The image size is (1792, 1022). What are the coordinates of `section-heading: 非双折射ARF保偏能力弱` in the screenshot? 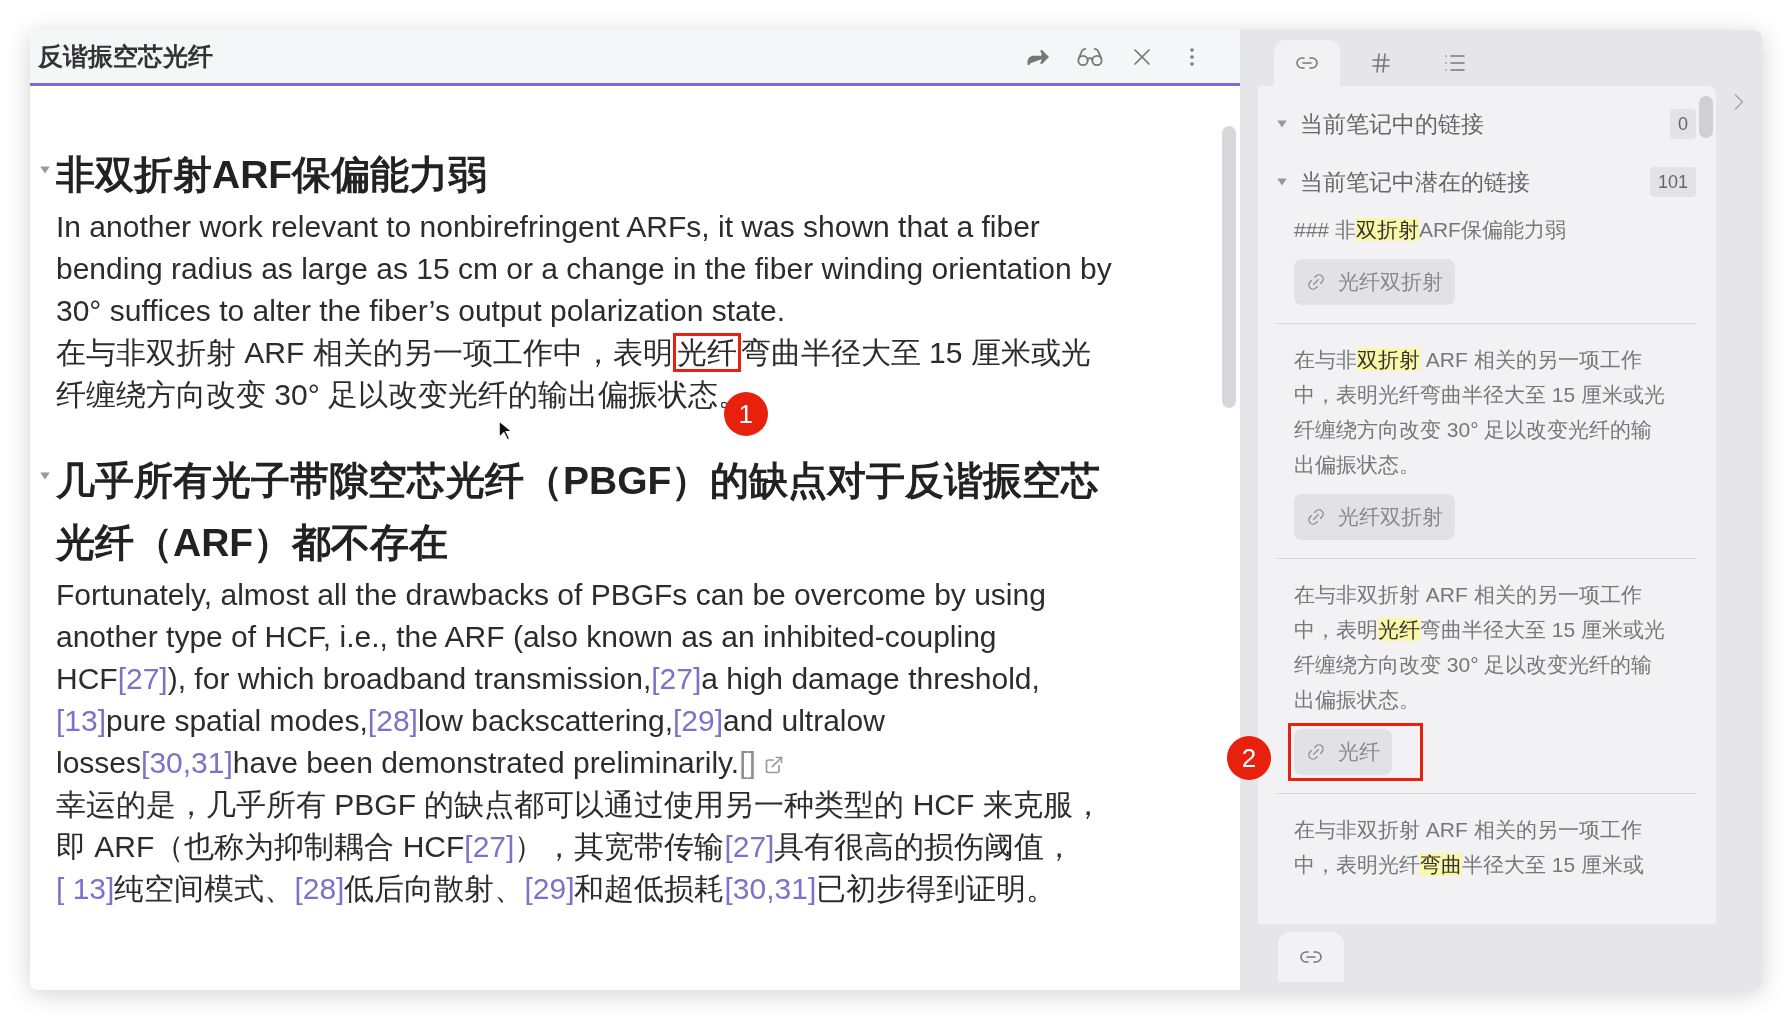 It's located at (272, 175).